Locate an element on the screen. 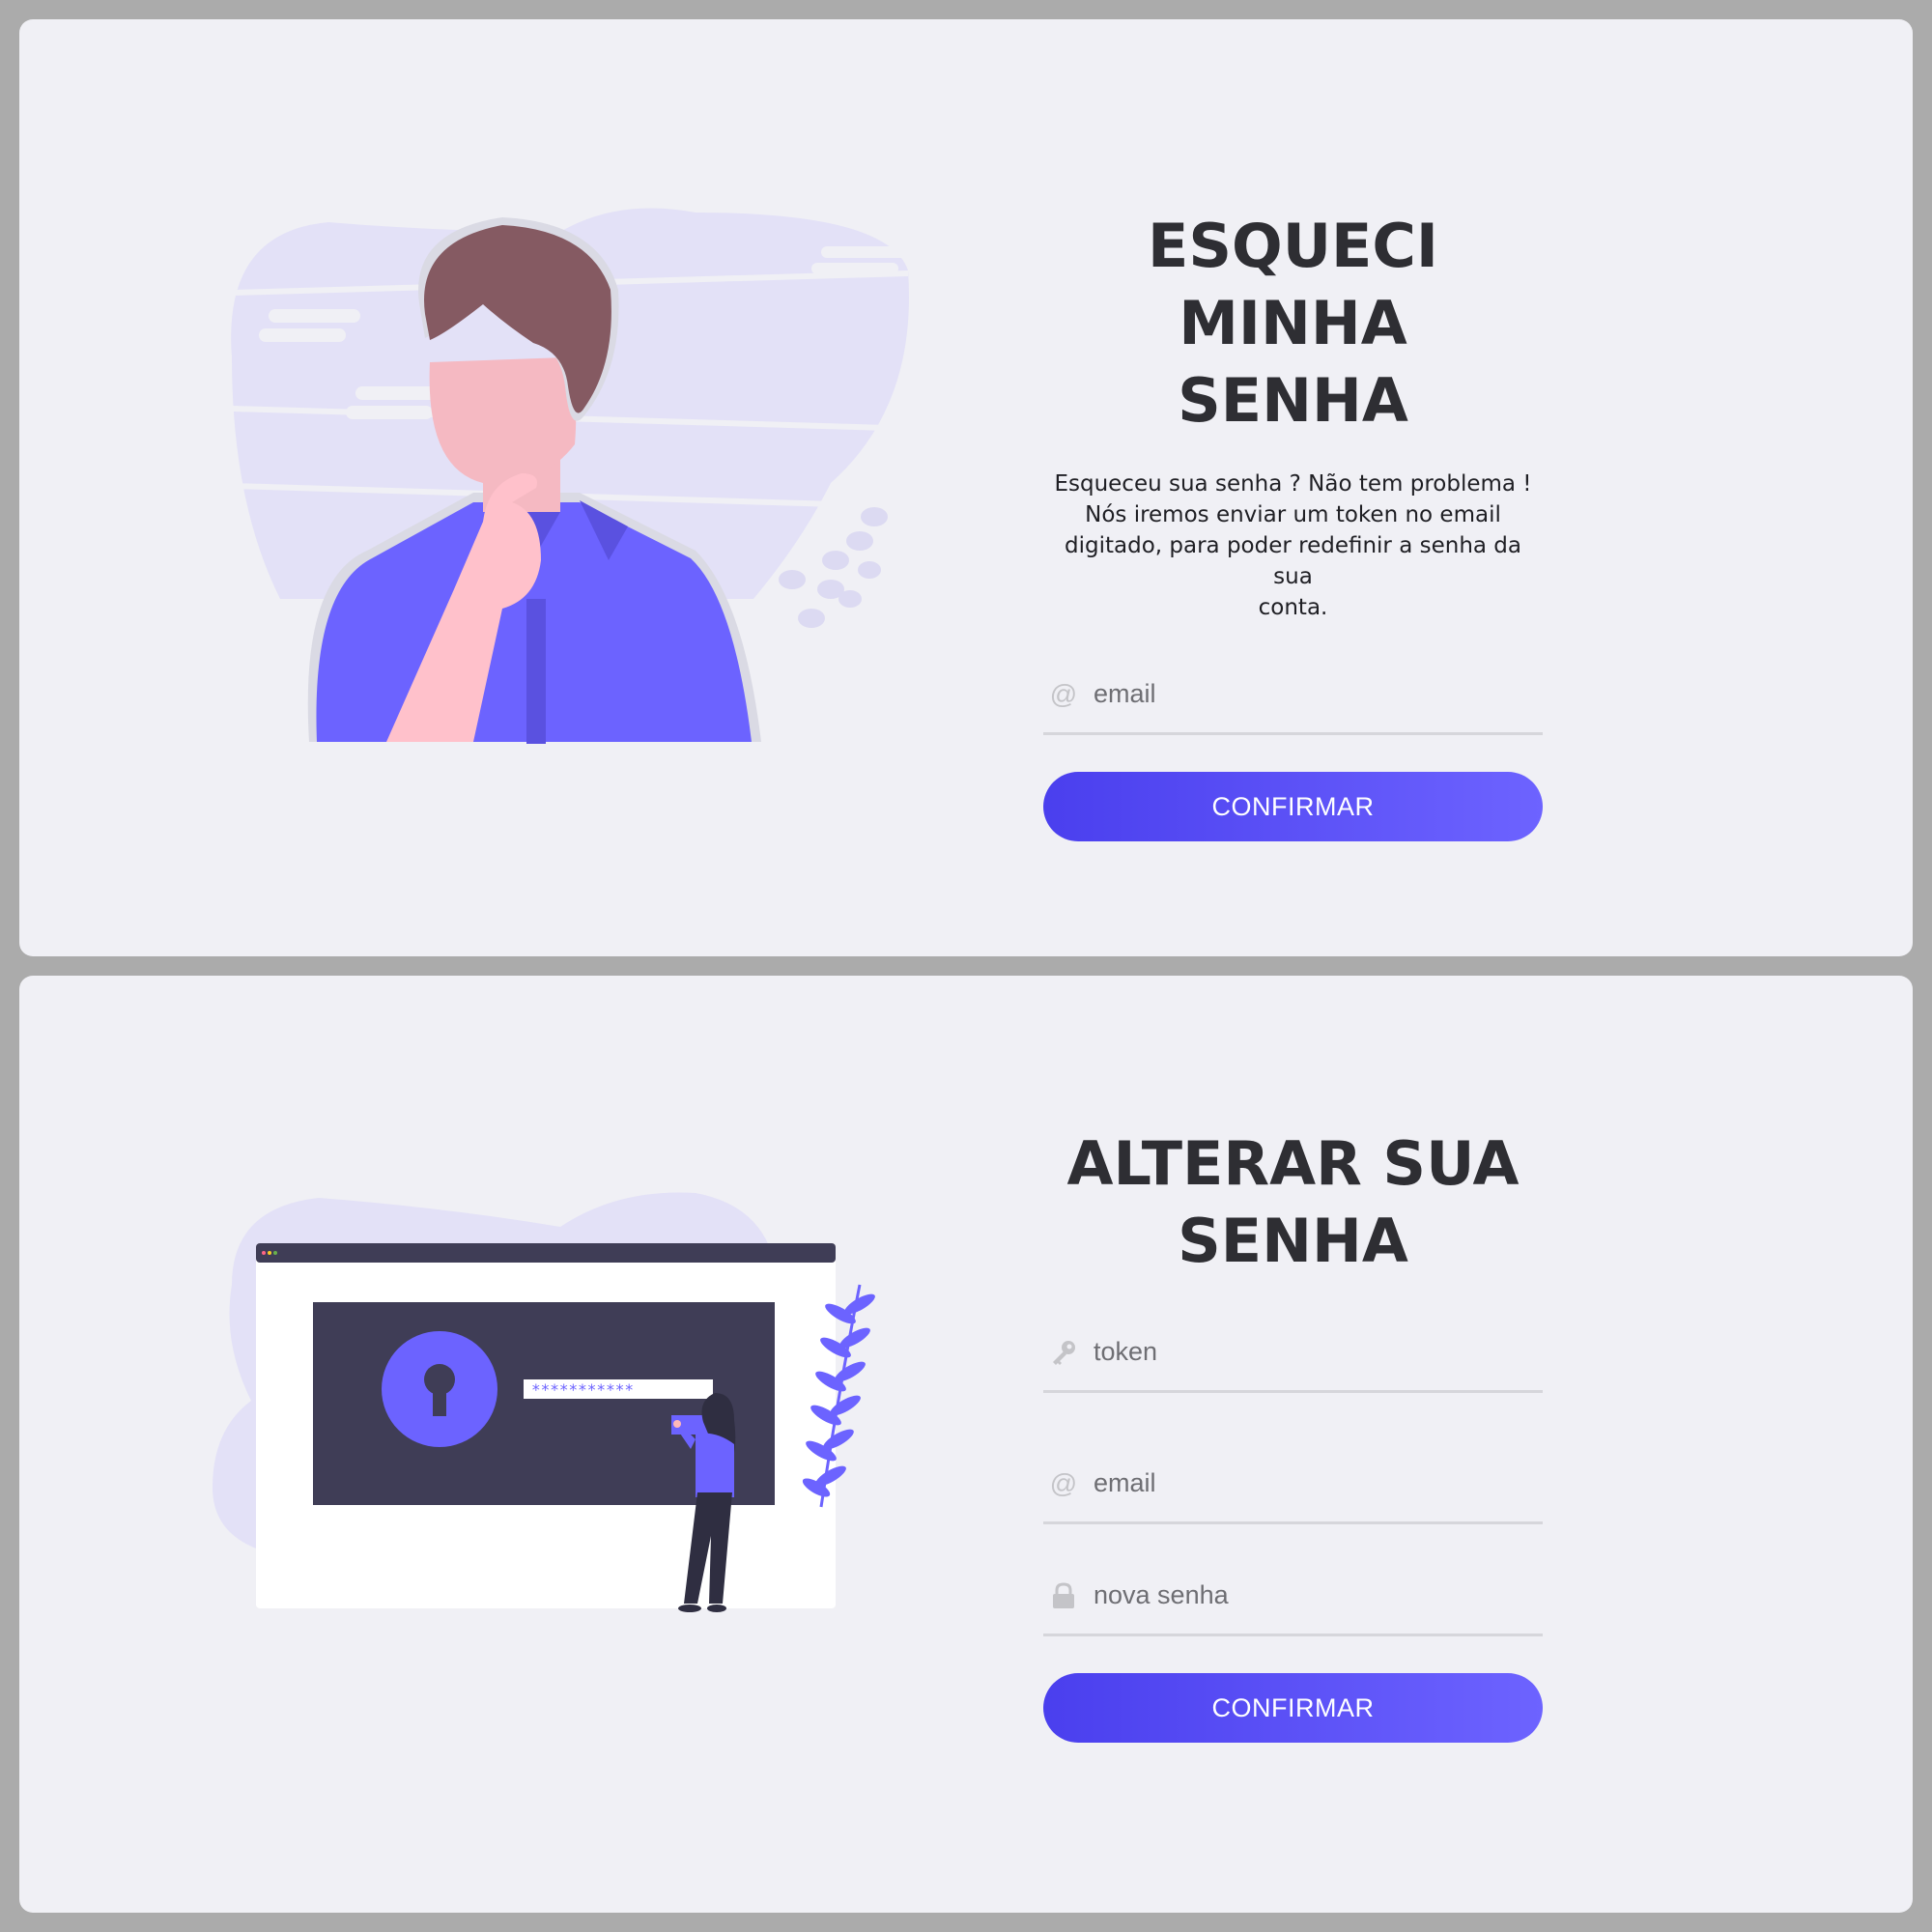 The image size is (1932, 1932). reset-password-form: ALTERAR SUA SENHA @ is located at coordinates (1293, 1434).